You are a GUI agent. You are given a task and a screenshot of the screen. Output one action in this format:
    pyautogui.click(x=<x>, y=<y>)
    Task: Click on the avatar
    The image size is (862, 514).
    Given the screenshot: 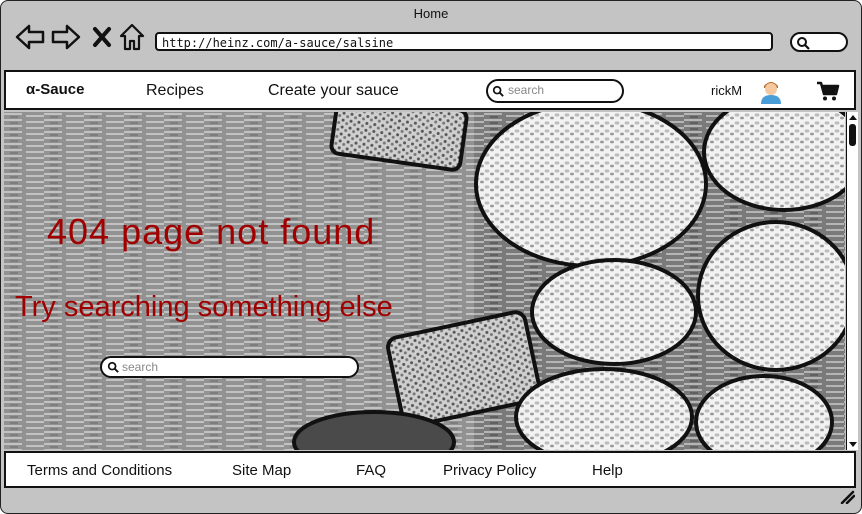 What is the action you would take?
    pyautogui.click(x=771, y=93)
    